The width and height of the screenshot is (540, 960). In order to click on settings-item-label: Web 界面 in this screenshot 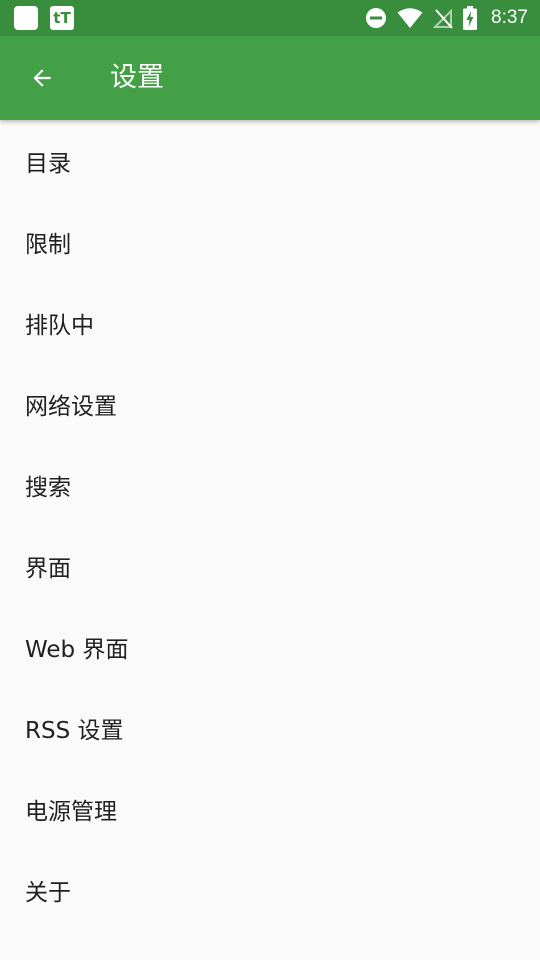, I will do `click(77, 649)`.